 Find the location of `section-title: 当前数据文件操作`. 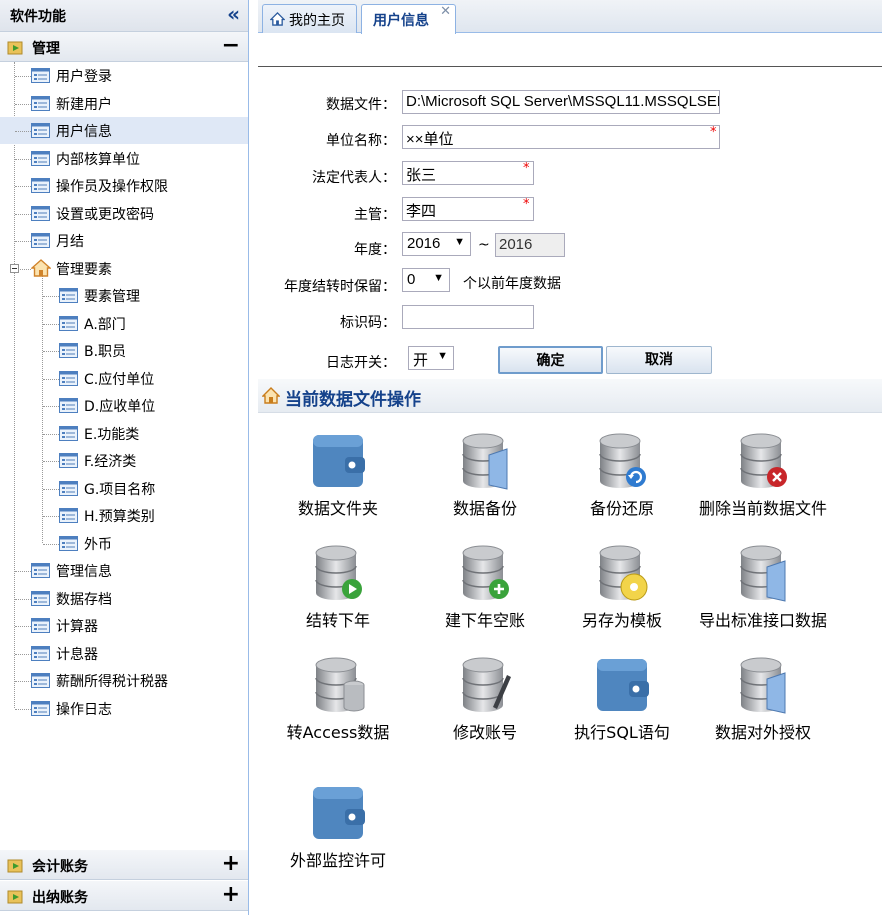

section-title: 当前数据文件操作 is located at coordinates (353, 400).